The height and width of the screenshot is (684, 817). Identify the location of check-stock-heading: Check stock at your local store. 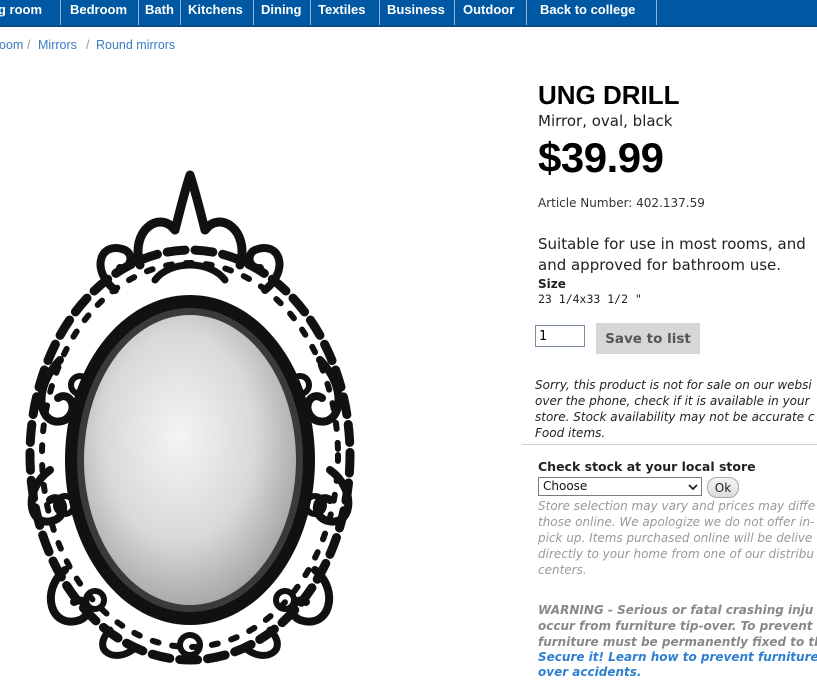
(647, 466).